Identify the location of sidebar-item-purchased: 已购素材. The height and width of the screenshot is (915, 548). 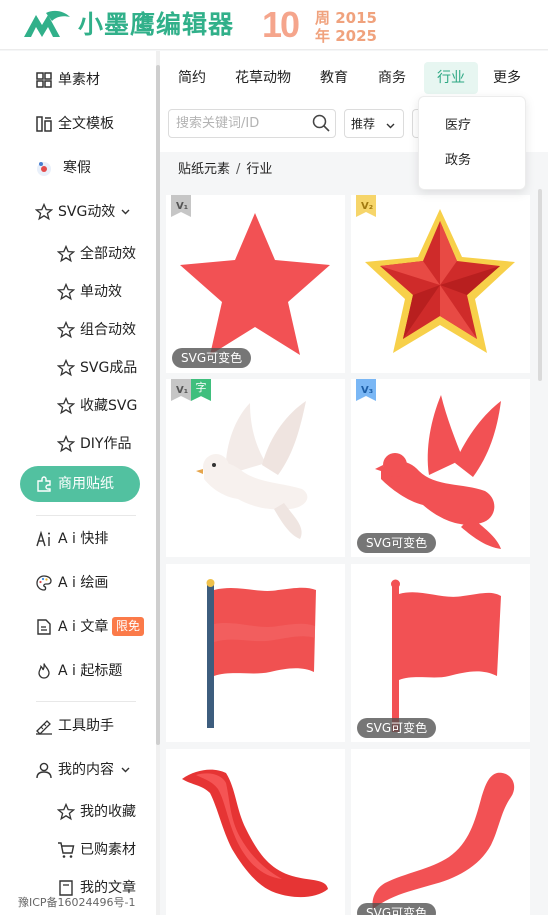
(78, 850).